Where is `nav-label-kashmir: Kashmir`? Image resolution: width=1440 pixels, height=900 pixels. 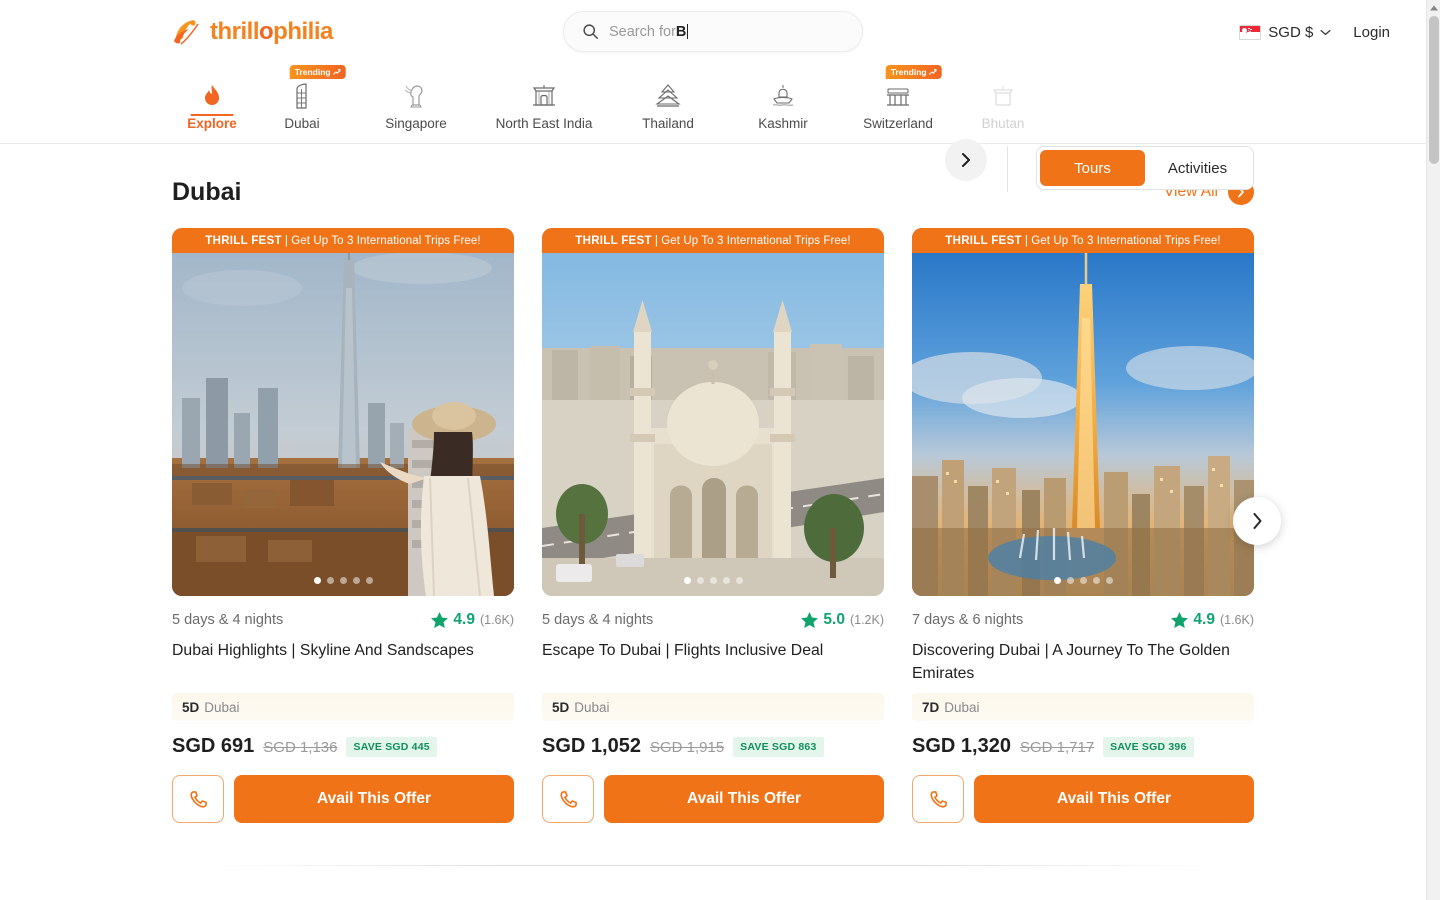 nav-label-kashmir: Kashmir is located at coordinates (783, 123).